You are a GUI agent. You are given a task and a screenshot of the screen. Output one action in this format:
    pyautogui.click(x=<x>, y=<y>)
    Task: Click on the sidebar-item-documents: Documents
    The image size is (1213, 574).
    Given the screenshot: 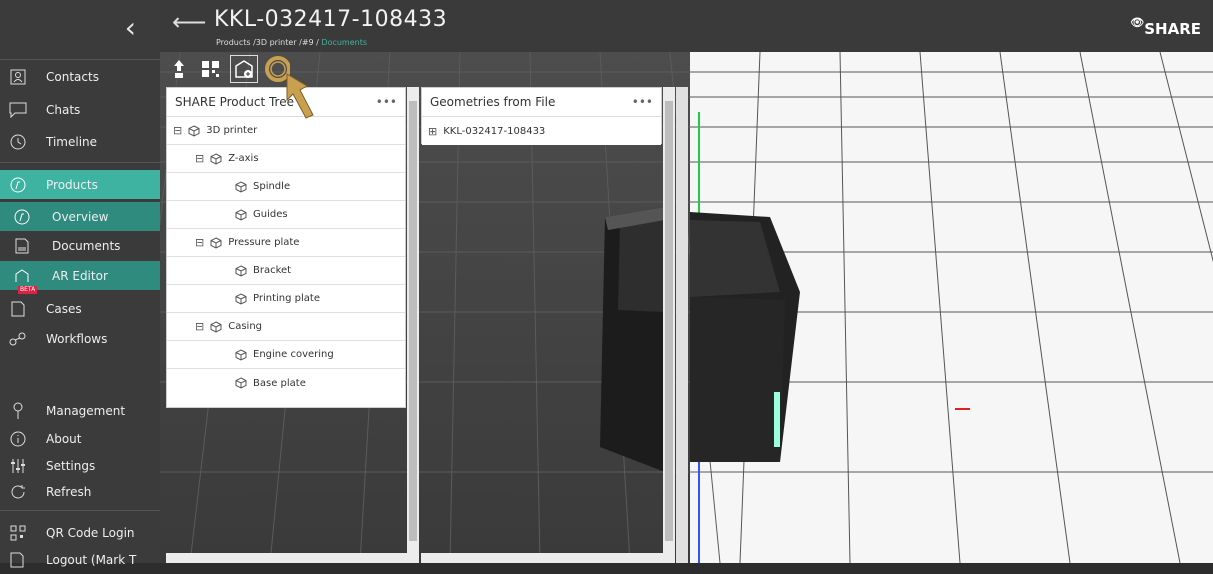 What is the action you would take?
    pyautogui.click(x=80, y=245)
    